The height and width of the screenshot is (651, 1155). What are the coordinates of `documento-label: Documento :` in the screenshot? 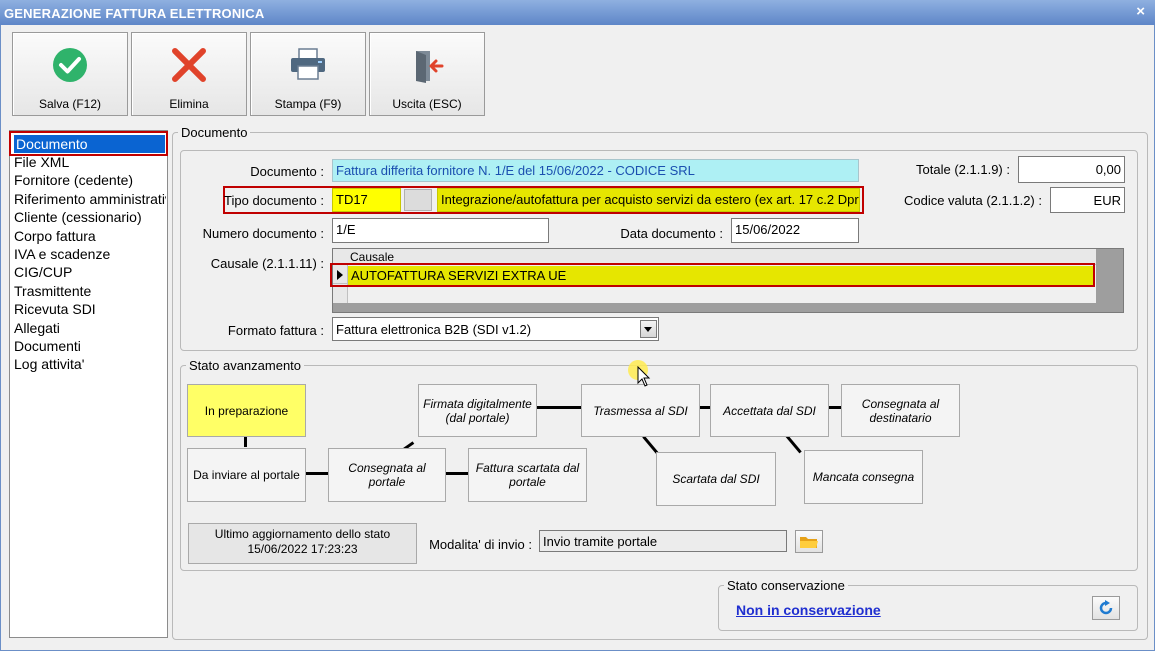 It's located at (287, 171).